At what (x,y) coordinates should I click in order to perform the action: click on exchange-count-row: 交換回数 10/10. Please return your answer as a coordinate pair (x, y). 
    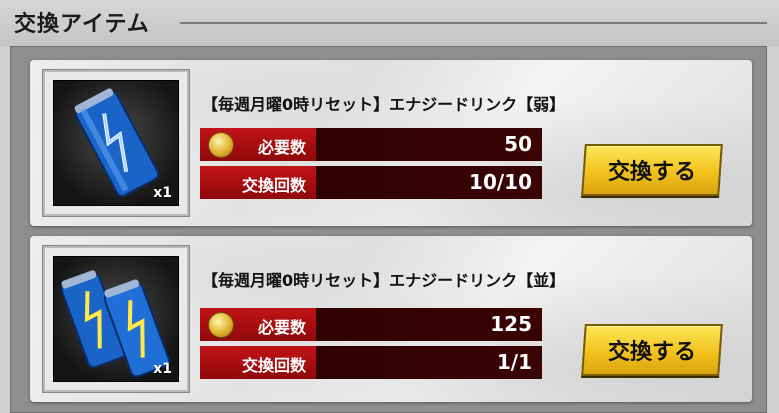
    Looking at the image, I should click on (371, 182).